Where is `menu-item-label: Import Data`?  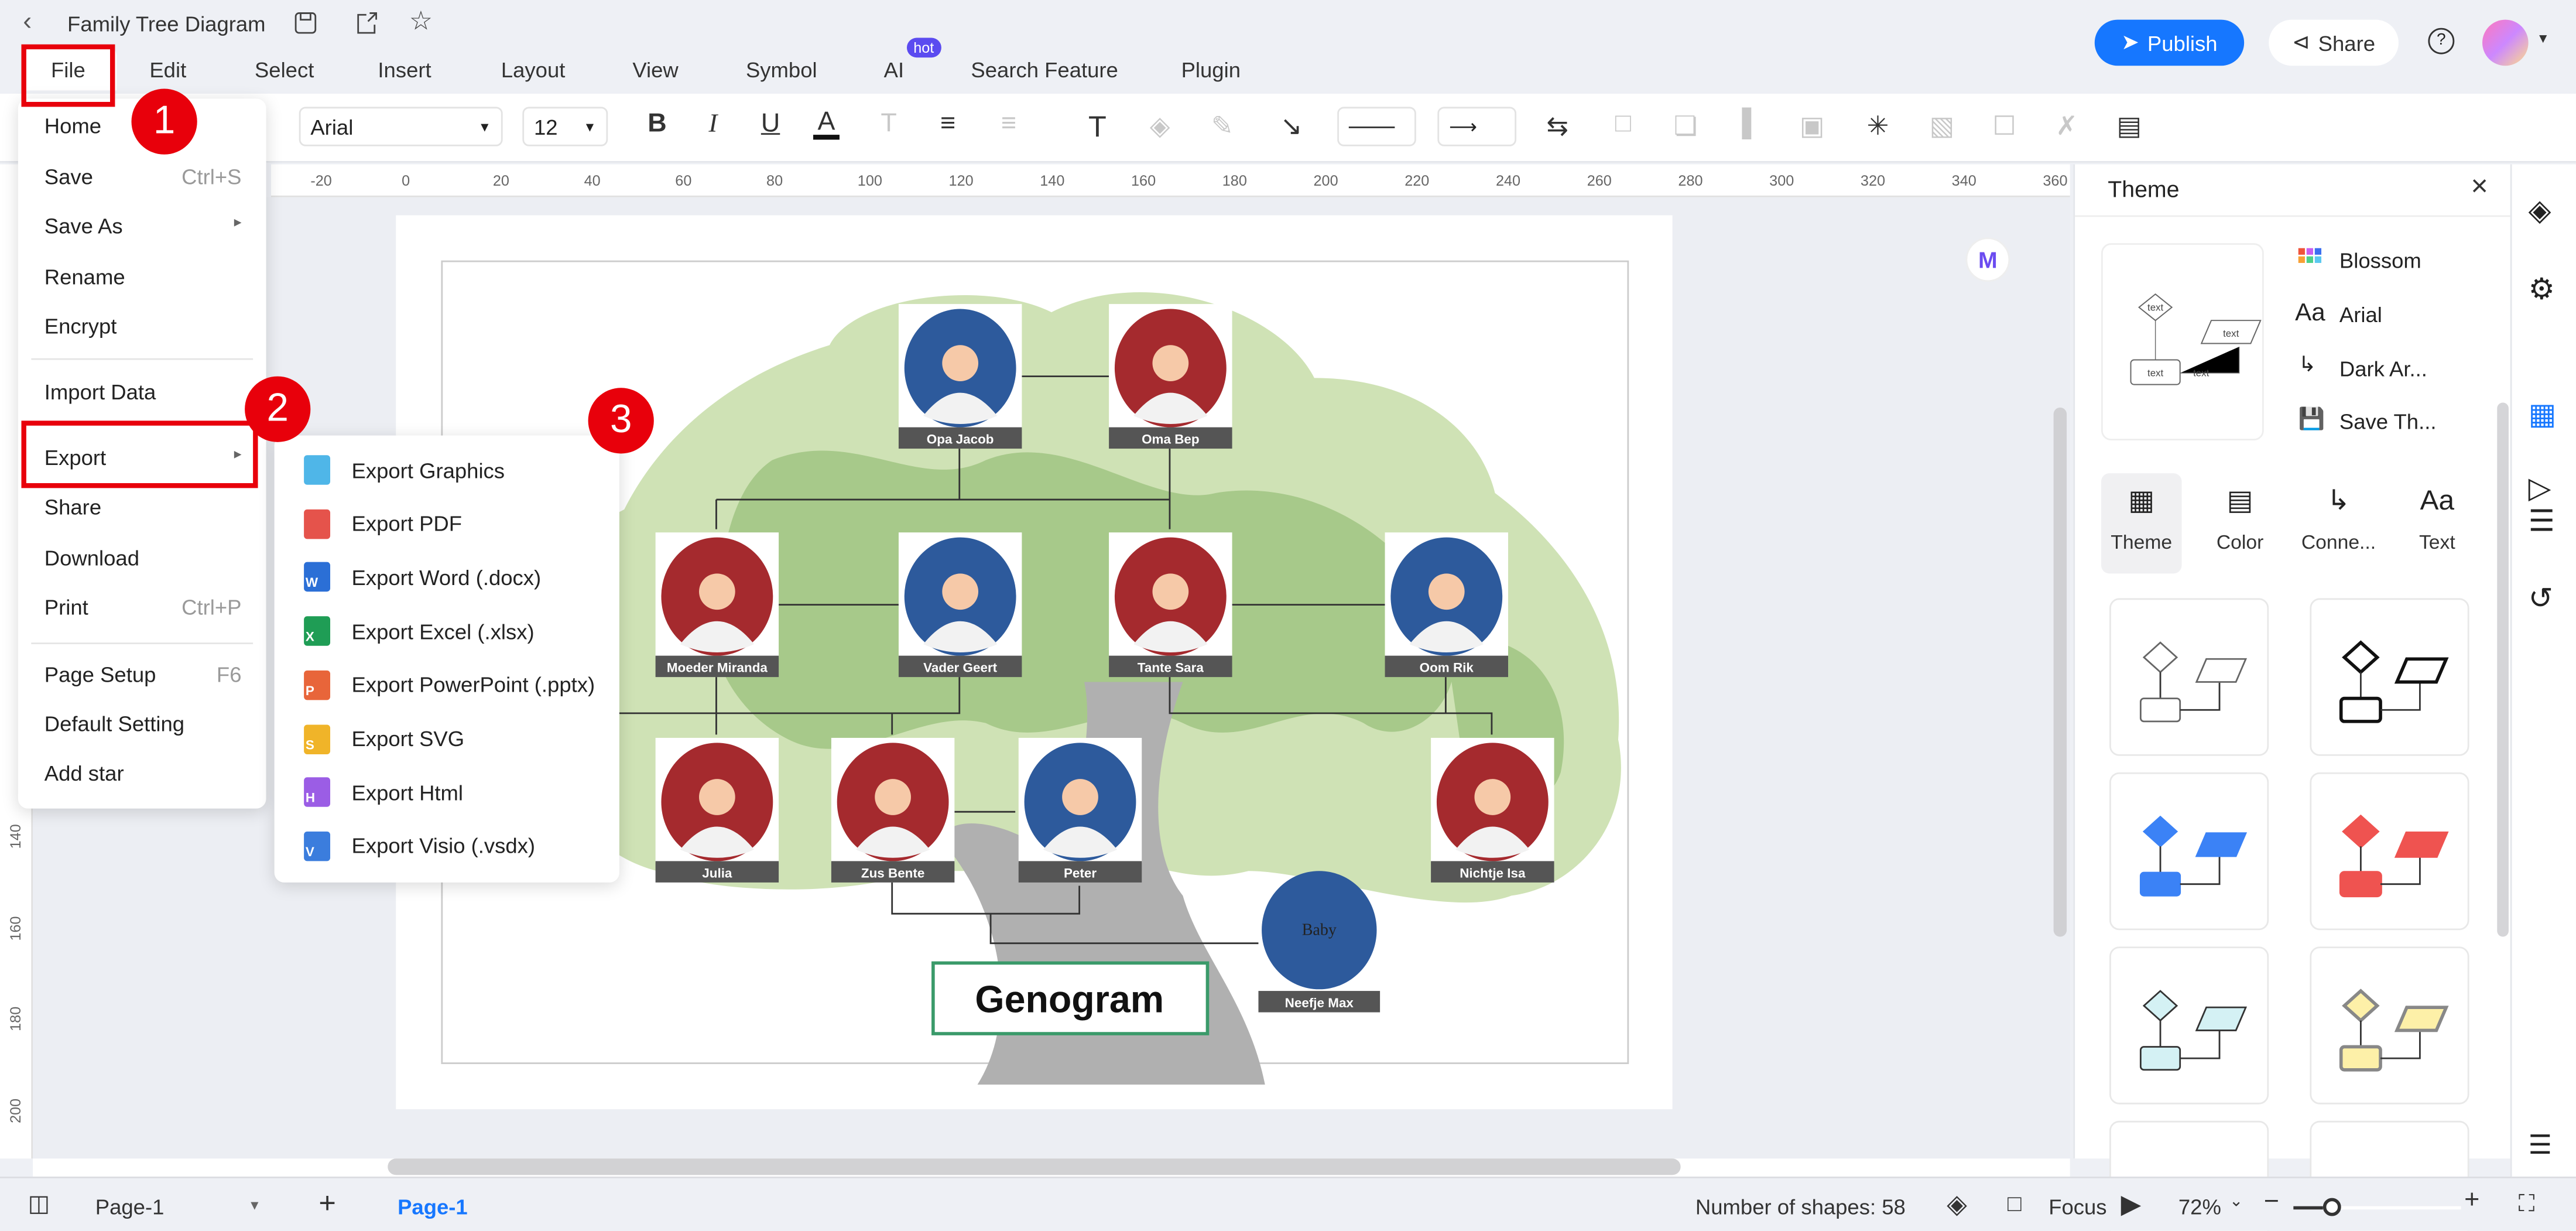
menu-item-label: Import Data is located at coordinates (100, 392).